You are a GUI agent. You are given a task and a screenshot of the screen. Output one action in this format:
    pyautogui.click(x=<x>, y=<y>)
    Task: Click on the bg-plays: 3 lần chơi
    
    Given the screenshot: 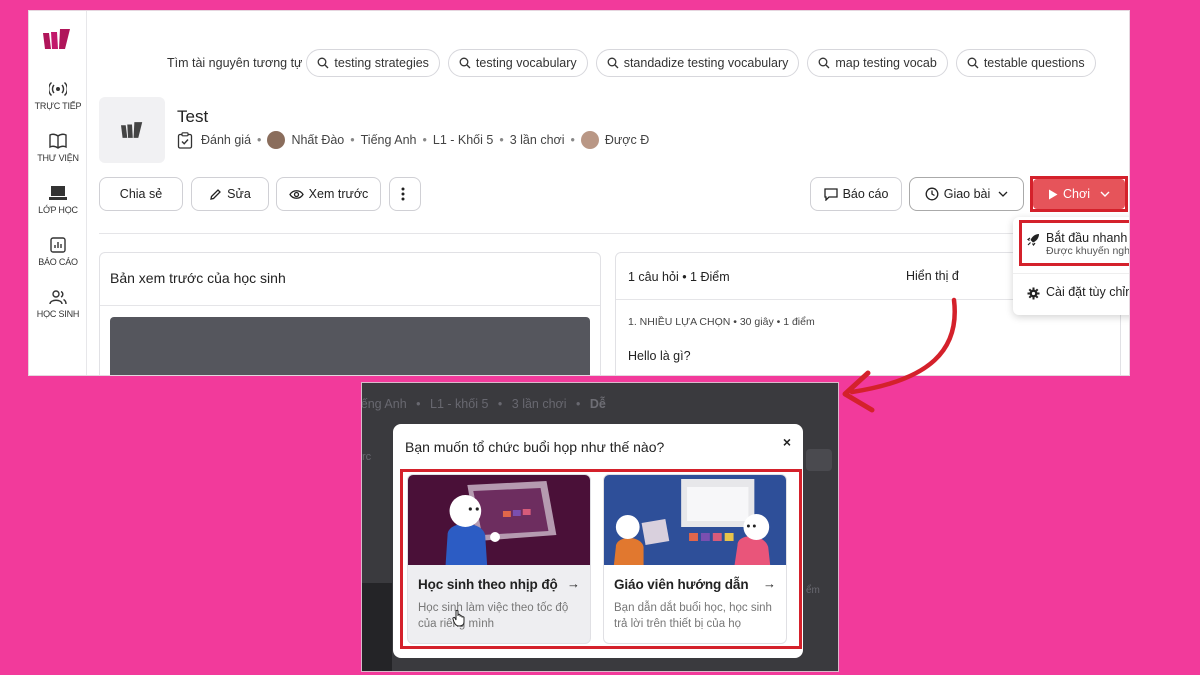 What is the action you would take?
    pyautogui.click(x=539, y=404)
    